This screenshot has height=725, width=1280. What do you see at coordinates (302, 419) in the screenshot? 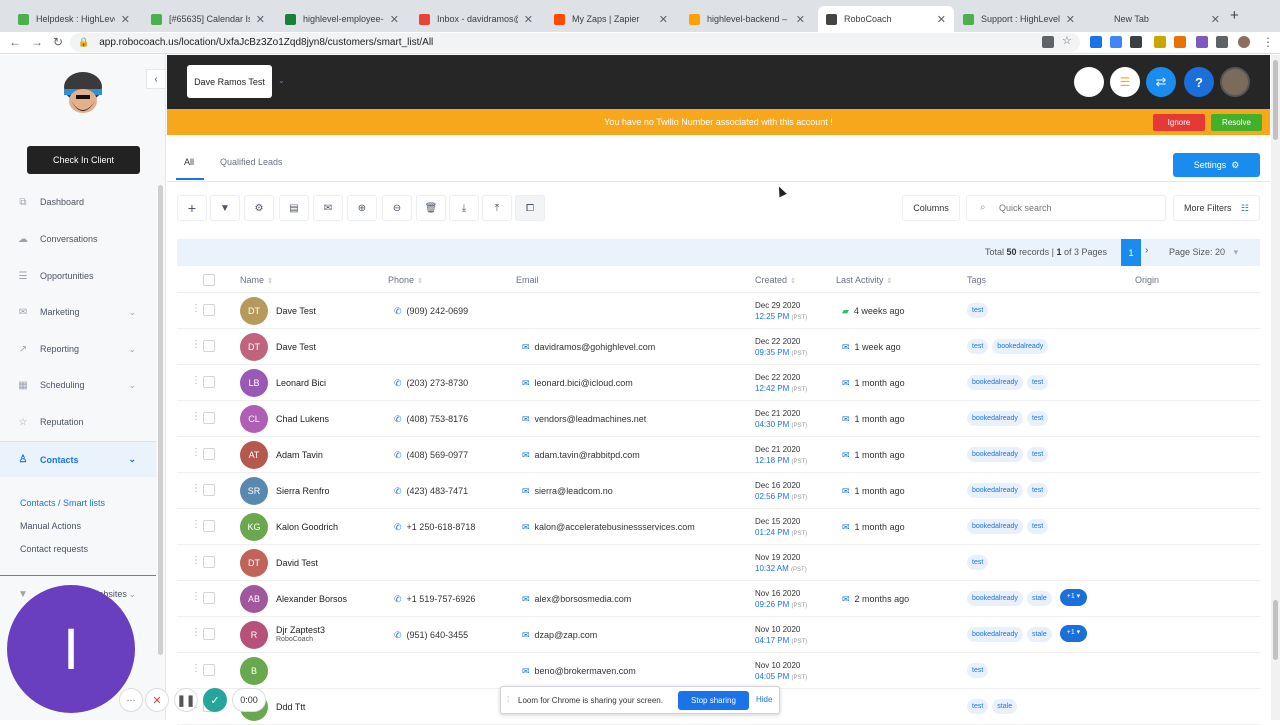
I see `contact-name: Chad Lukens` at bounding box center [302, 419].